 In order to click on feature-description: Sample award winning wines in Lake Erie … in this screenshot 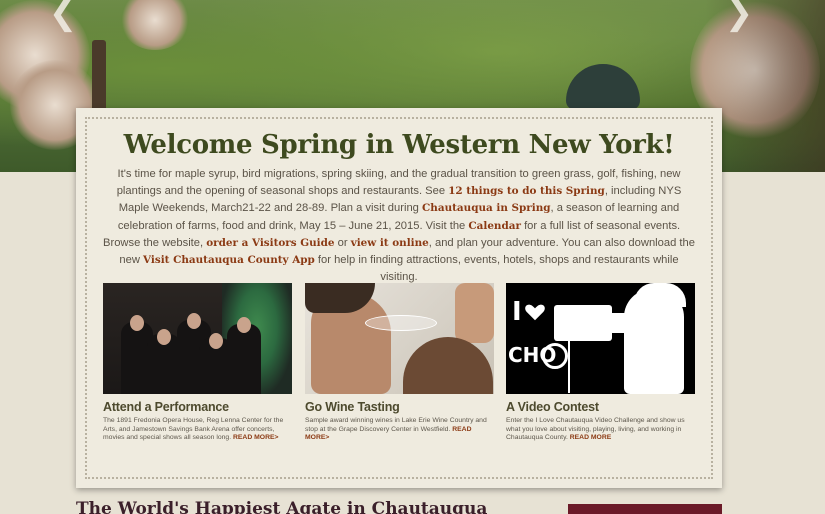, I will do `click(399, 430)`.